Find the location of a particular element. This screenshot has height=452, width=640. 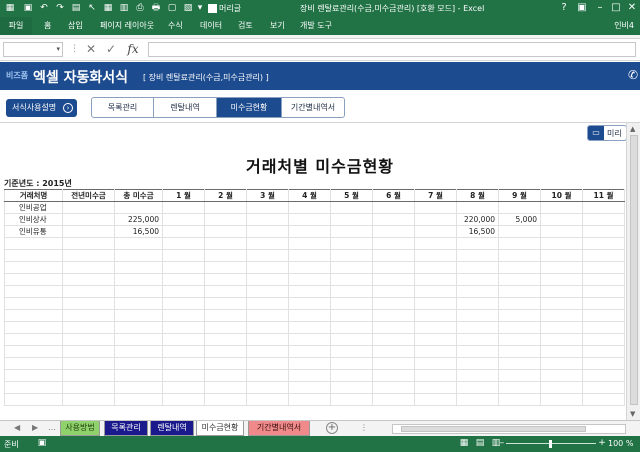

formula-input is located at coordinates (392, 49).